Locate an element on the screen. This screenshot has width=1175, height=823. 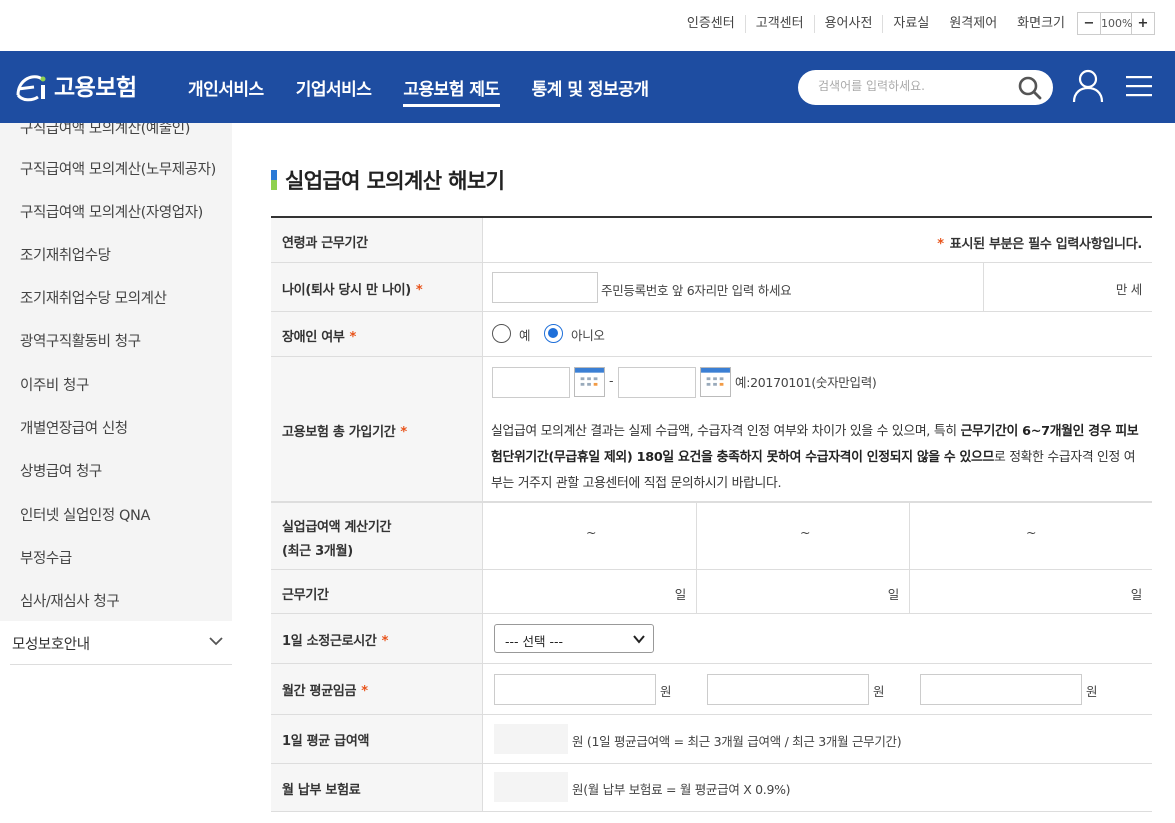
hours-label: 1일 소정근로시간 * is located at coordinates (335, 641).